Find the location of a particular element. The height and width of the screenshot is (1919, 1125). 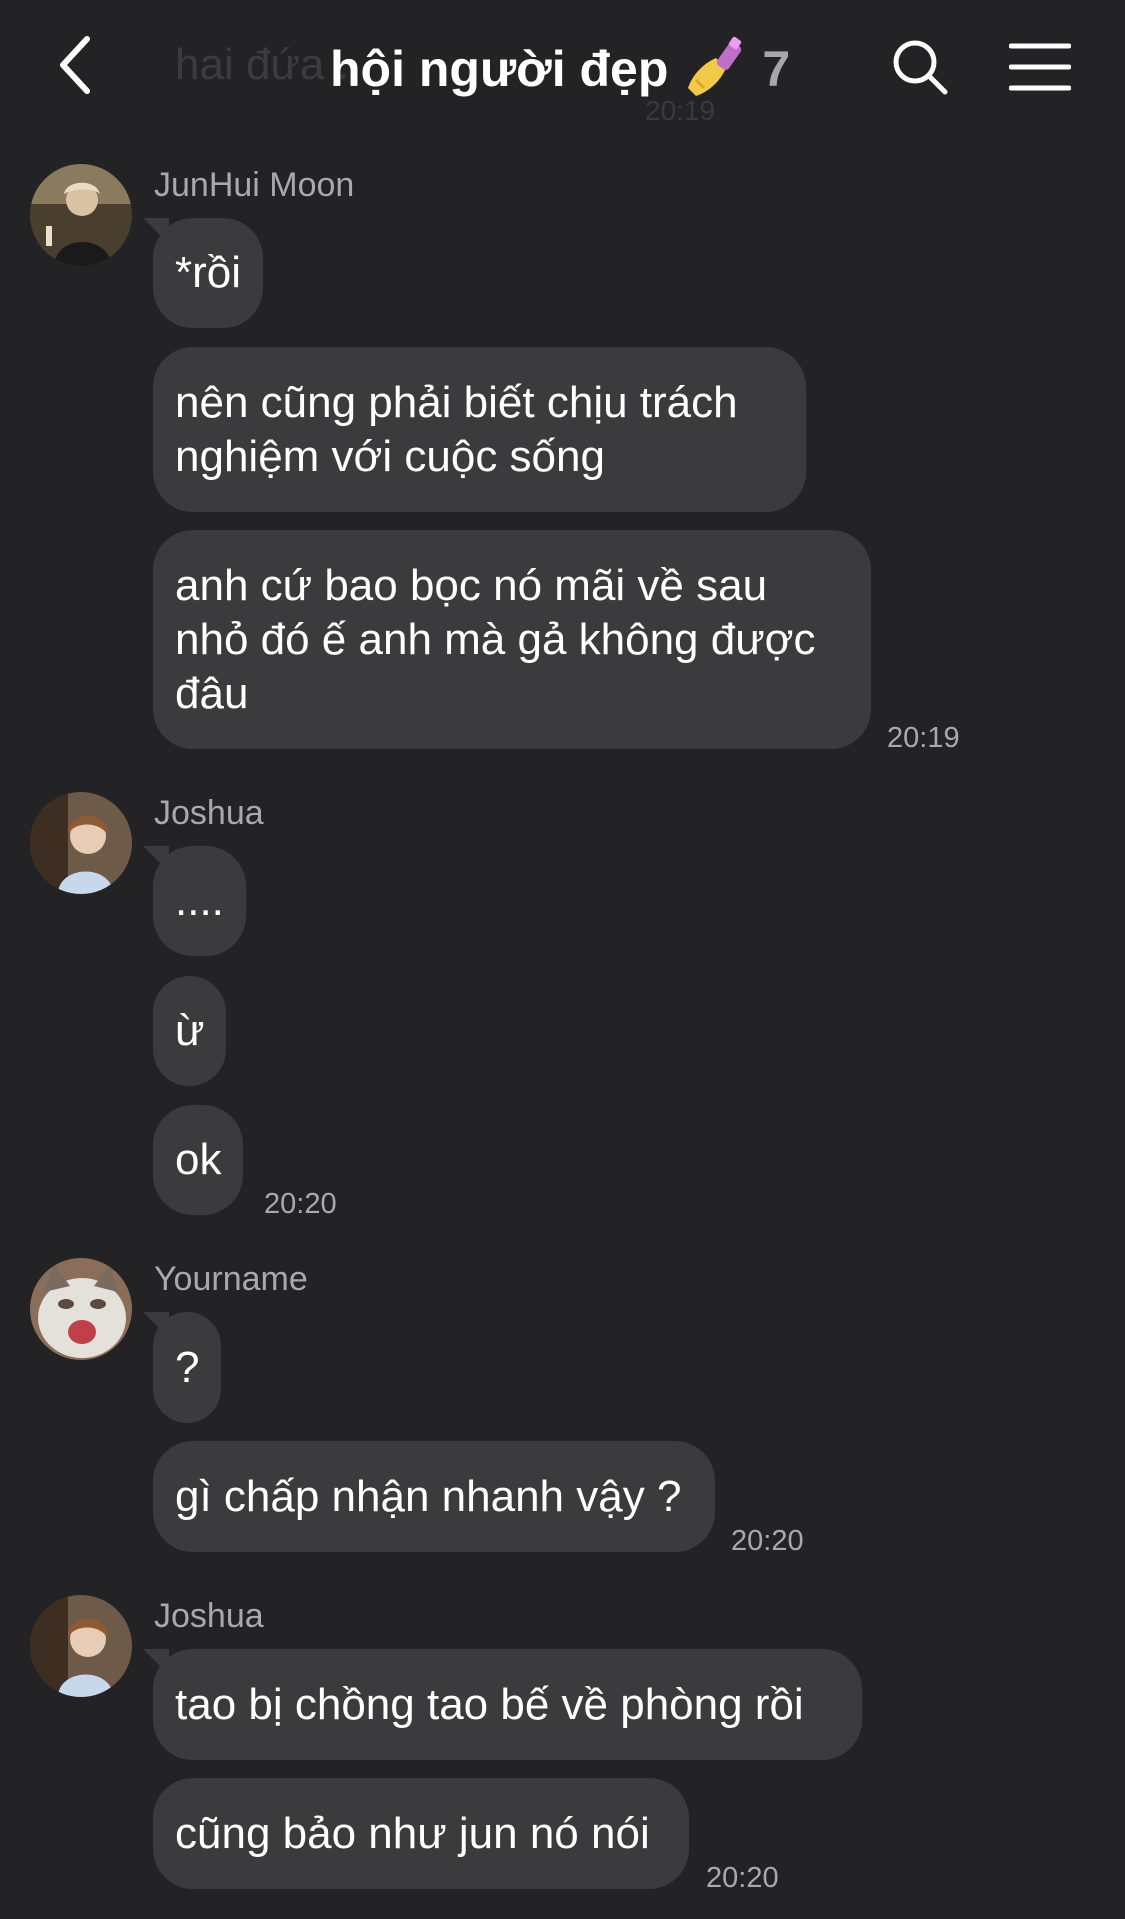

message-bubble: *rồi is located at coordinates (208, 273).